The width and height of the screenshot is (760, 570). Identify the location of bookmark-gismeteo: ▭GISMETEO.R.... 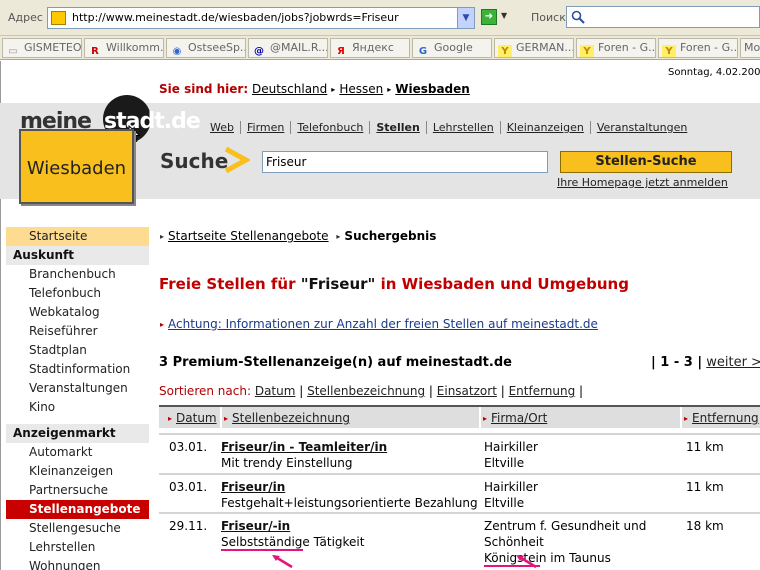
(42, 48).